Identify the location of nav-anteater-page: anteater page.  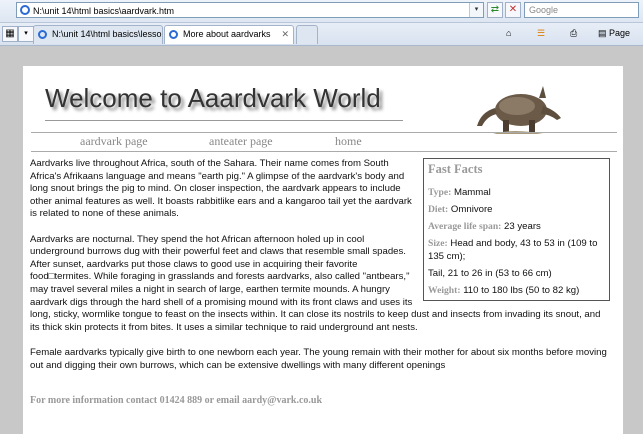
(241, 141).